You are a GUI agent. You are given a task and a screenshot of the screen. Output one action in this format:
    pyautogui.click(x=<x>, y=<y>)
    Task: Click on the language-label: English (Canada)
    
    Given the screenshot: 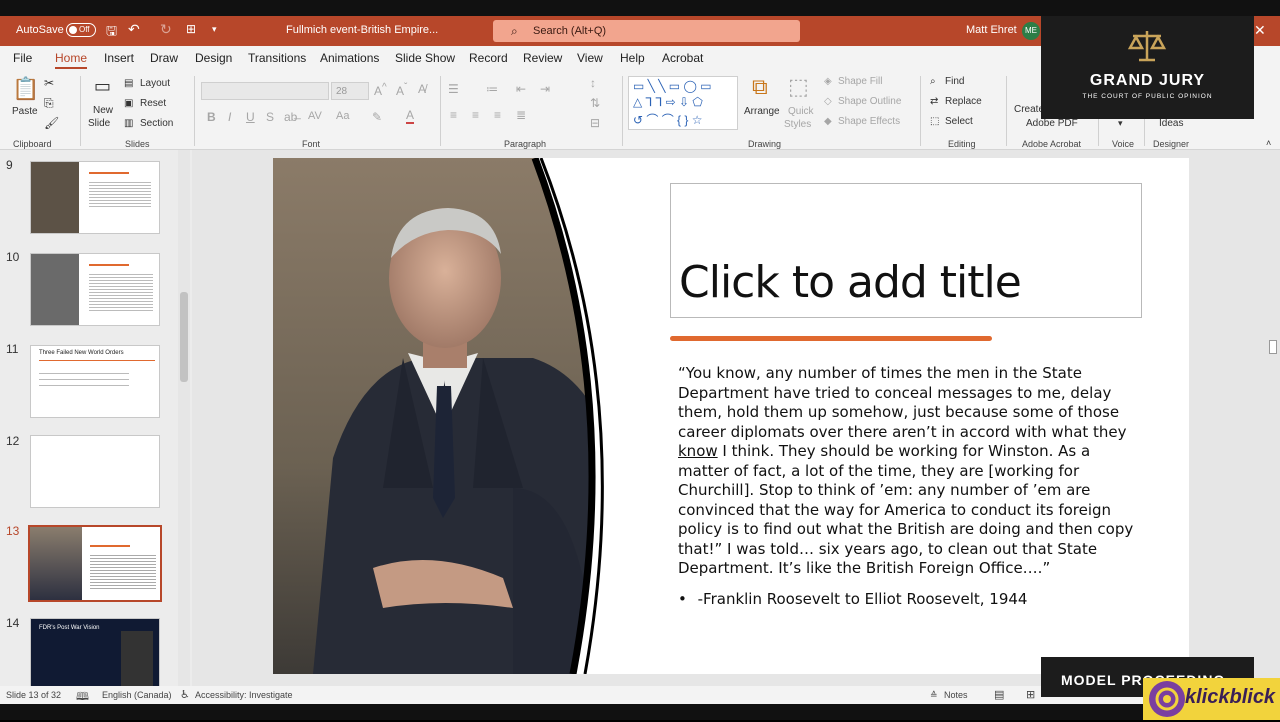 What is the action you would take?
    pyautogui.click(x=137, y=695)
    